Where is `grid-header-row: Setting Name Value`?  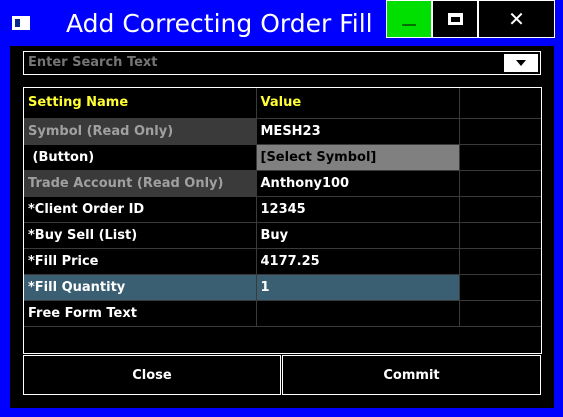 grid-header-row: Setting Name Value is located at coordinates (282, 103).